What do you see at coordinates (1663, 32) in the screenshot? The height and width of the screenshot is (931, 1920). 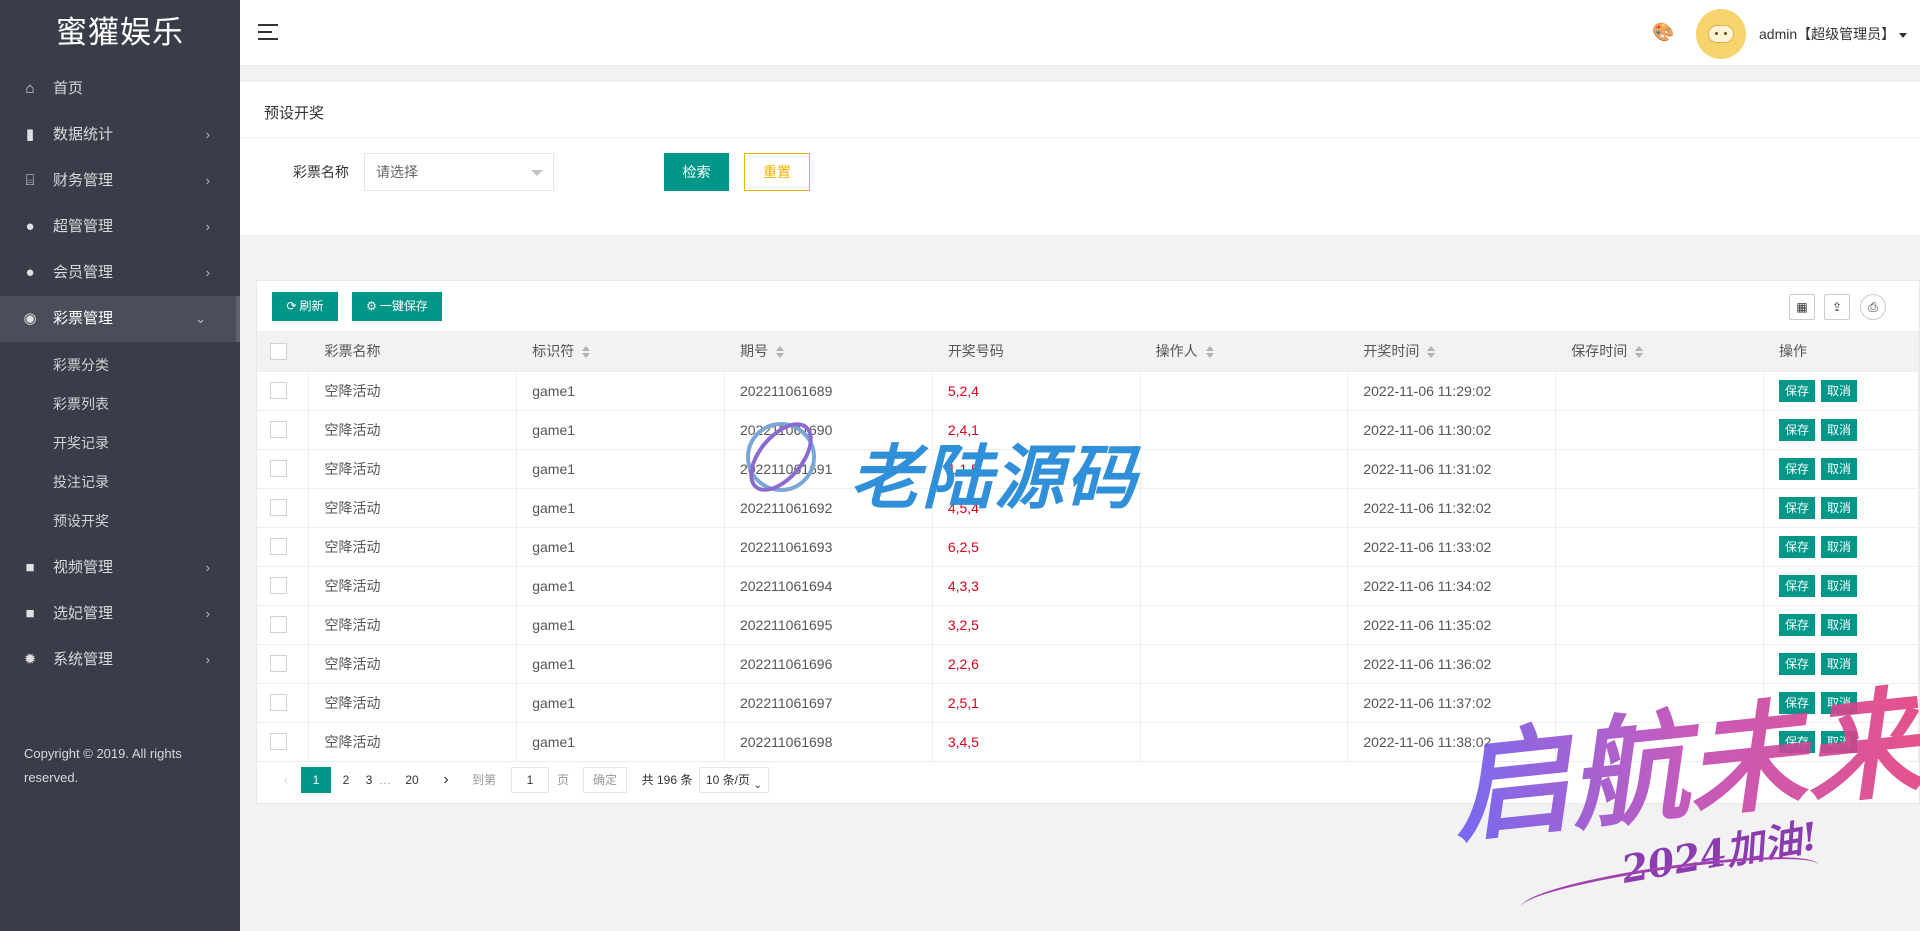 I see `theme-palette-icon: 🎨` at bounding box center [1663, 32].